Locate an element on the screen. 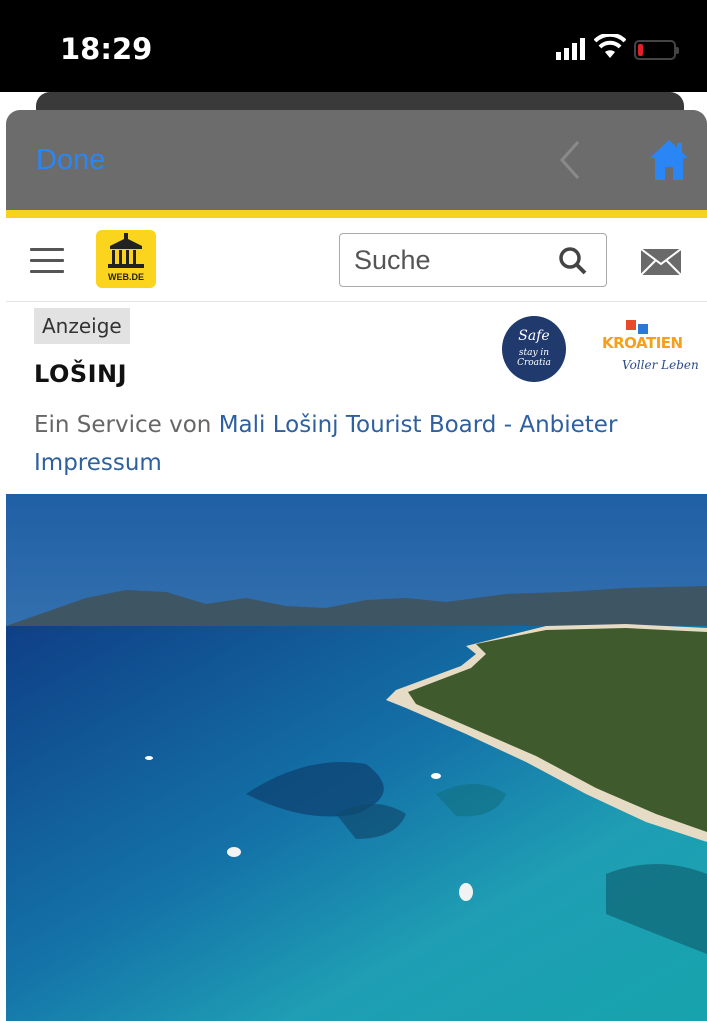  safe-stay-logo: Safe stay in Croatia is located at coordinates (534, 349).